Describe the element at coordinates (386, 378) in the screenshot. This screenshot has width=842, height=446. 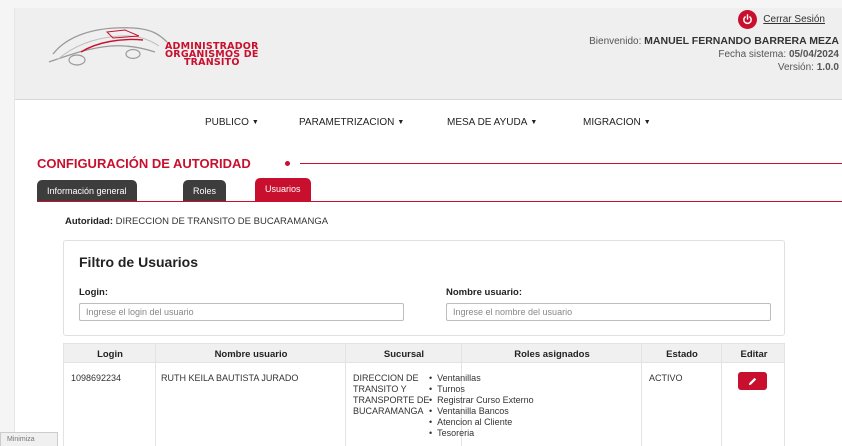
I see `sucursal-line: DIRECCION DE` at that location.